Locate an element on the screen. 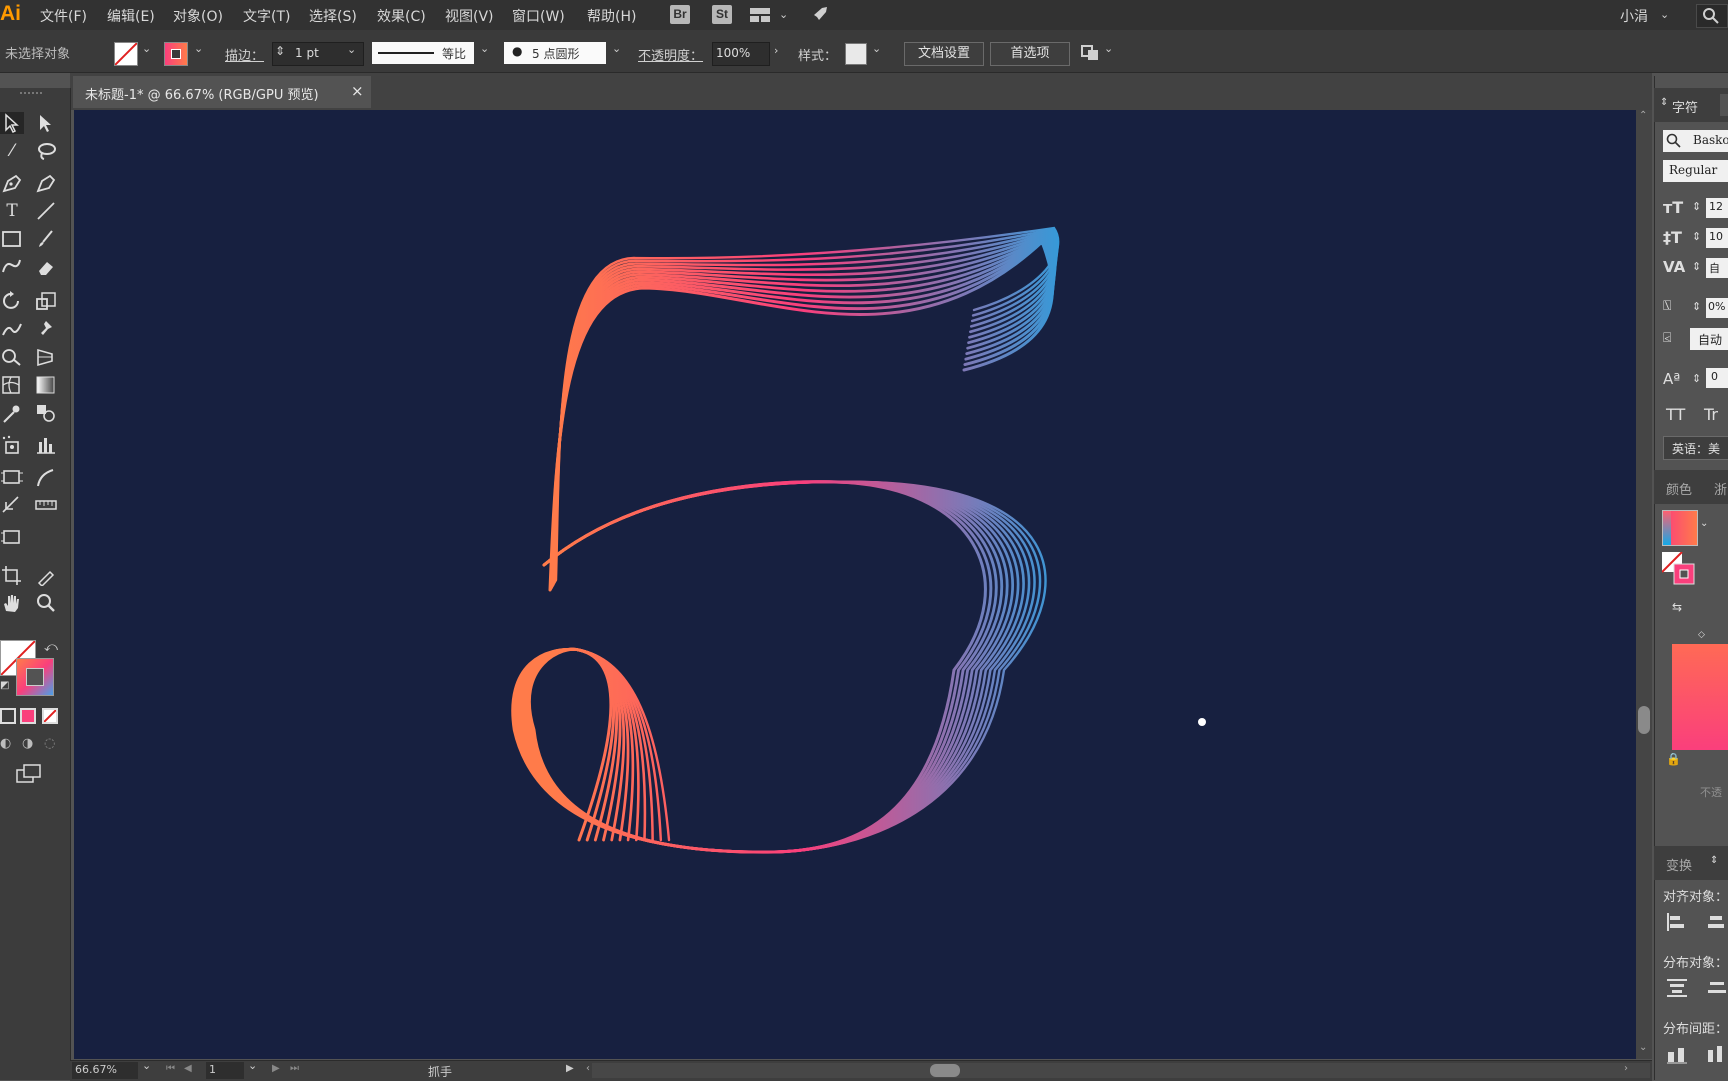 This screenshot has height=1081, width=1728. puppet-warp-tool is located at coordinates (46, 329).